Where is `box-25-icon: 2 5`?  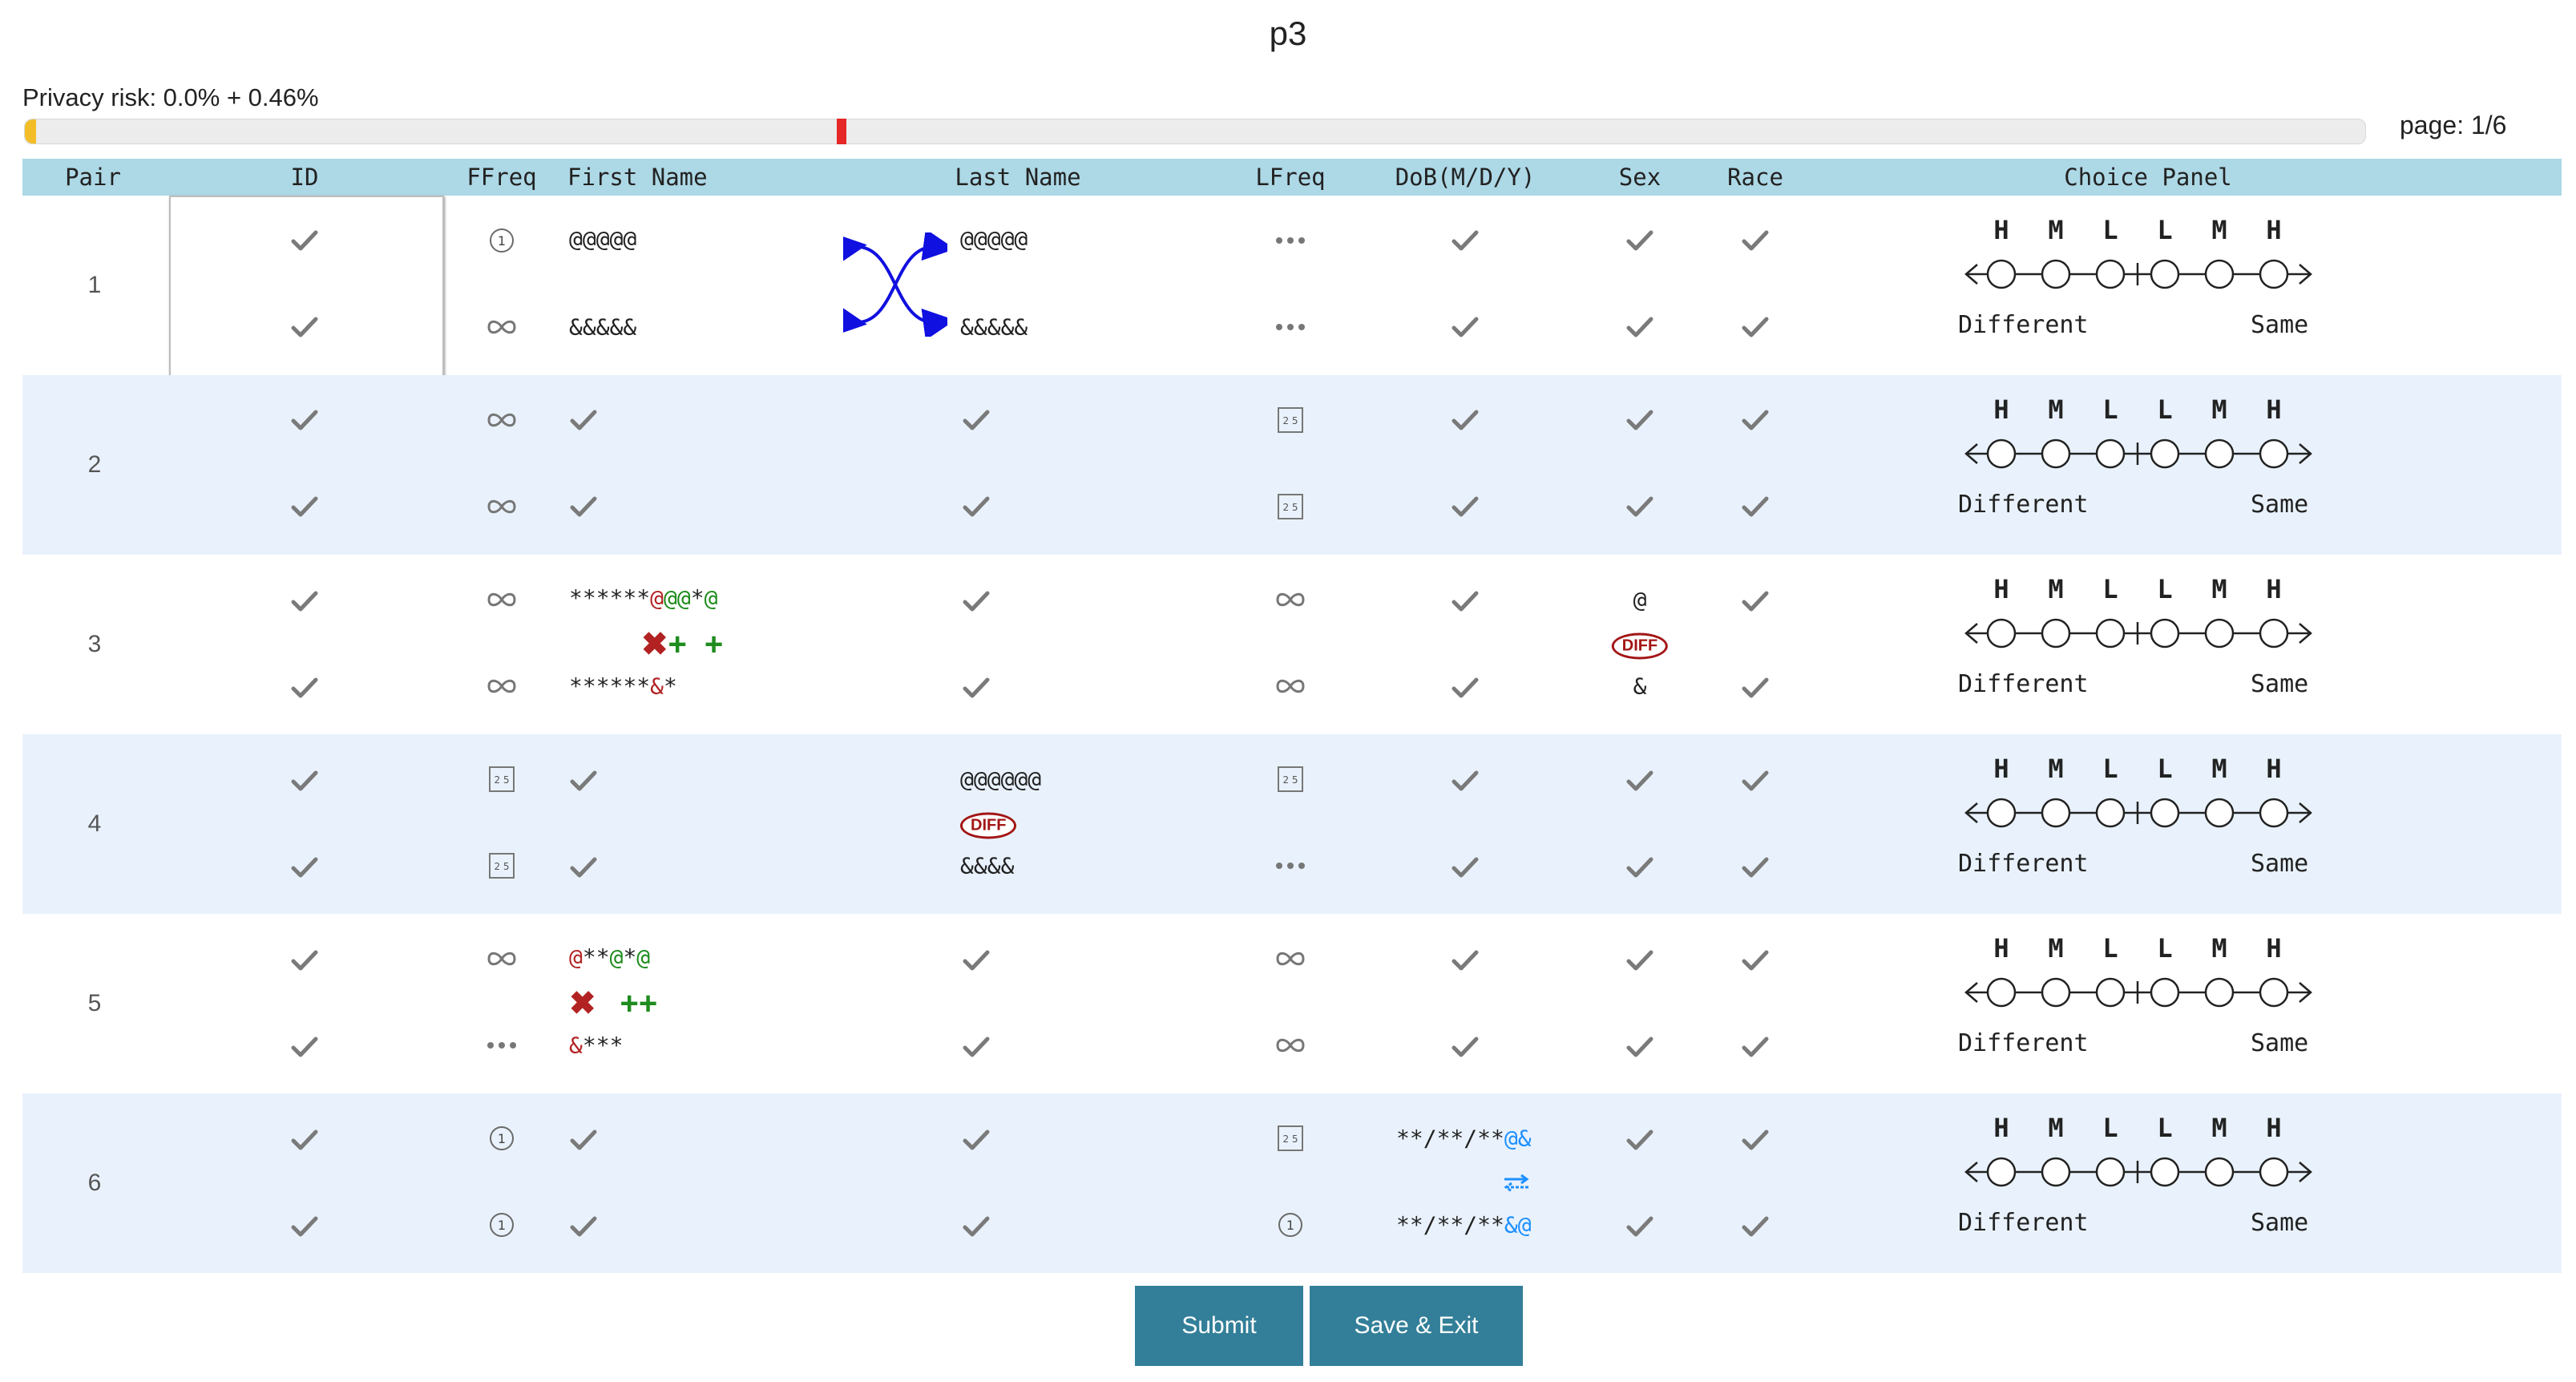 box-25-icon: 2 5 is located at coordinates (1290, 1138).